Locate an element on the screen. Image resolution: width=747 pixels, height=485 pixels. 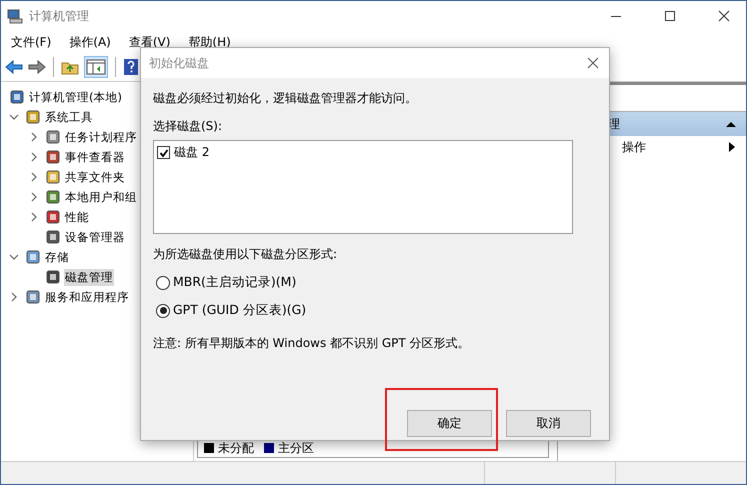
menu-item: 文件(F) is located at coordinates (31, 42).